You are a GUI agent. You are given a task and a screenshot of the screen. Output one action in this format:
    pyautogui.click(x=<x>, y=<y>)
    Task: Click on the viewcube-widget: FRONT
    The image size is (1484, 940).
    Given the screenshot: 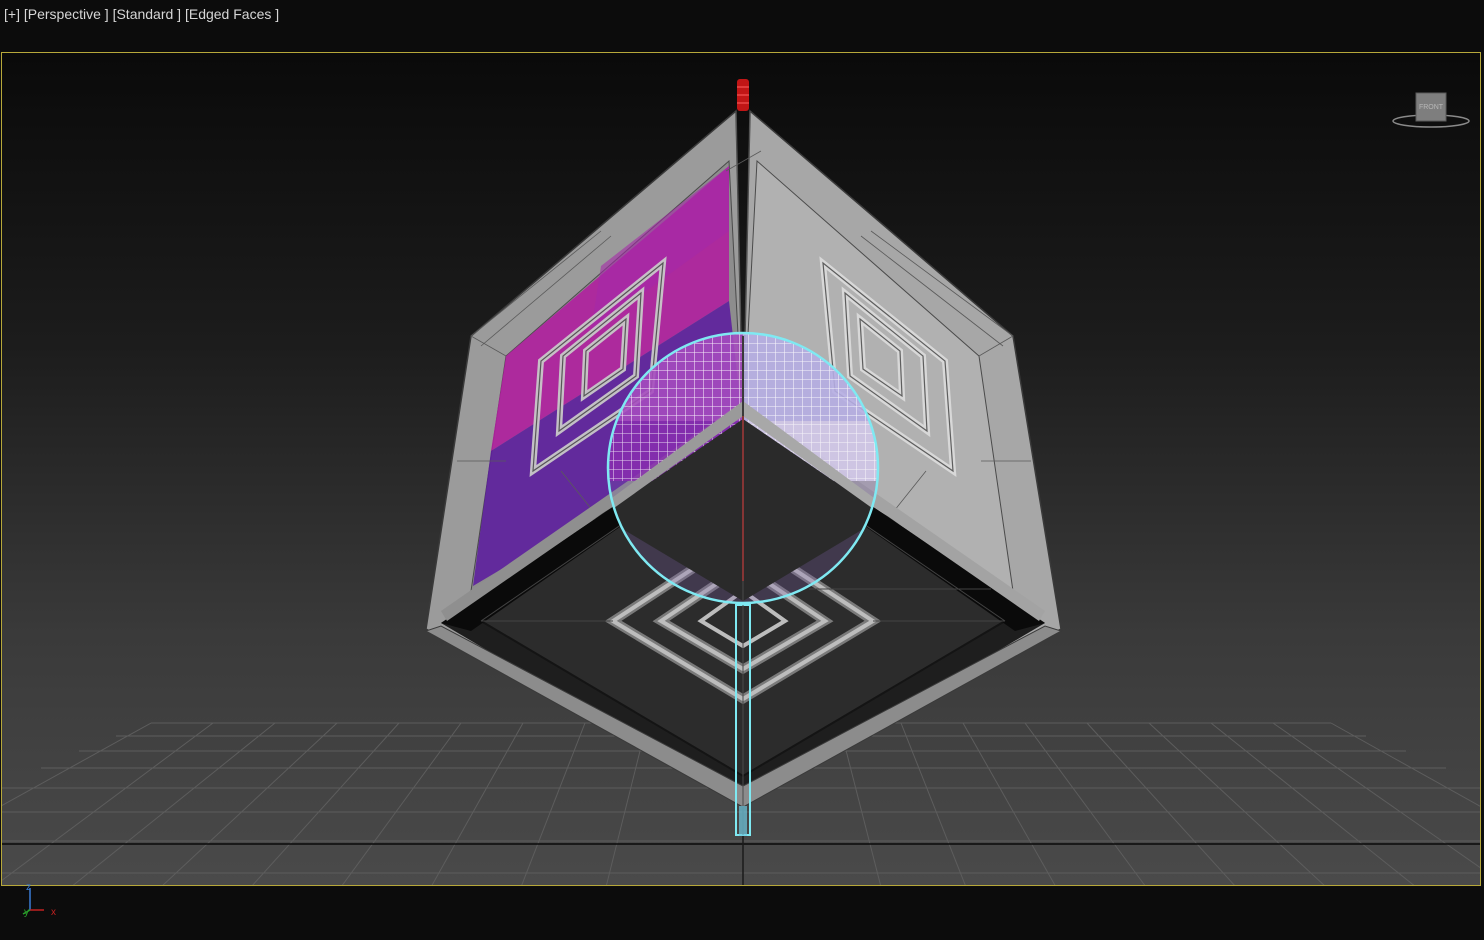 What is the action you would take?
    pyautogui.click(x=1431, y=111)
    